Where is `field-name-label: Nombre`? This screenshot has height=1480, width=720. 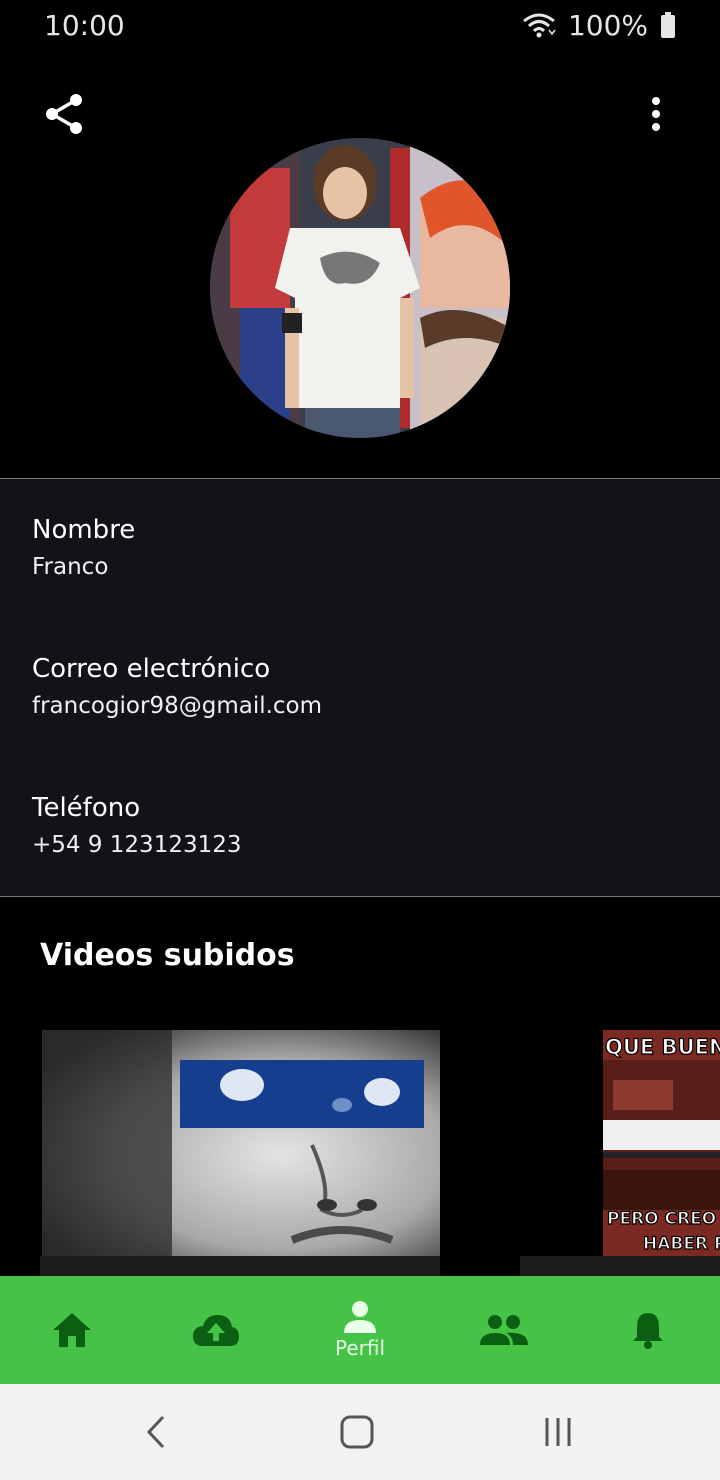 field-name-label: Nombre is located at coordinates (84, 530).